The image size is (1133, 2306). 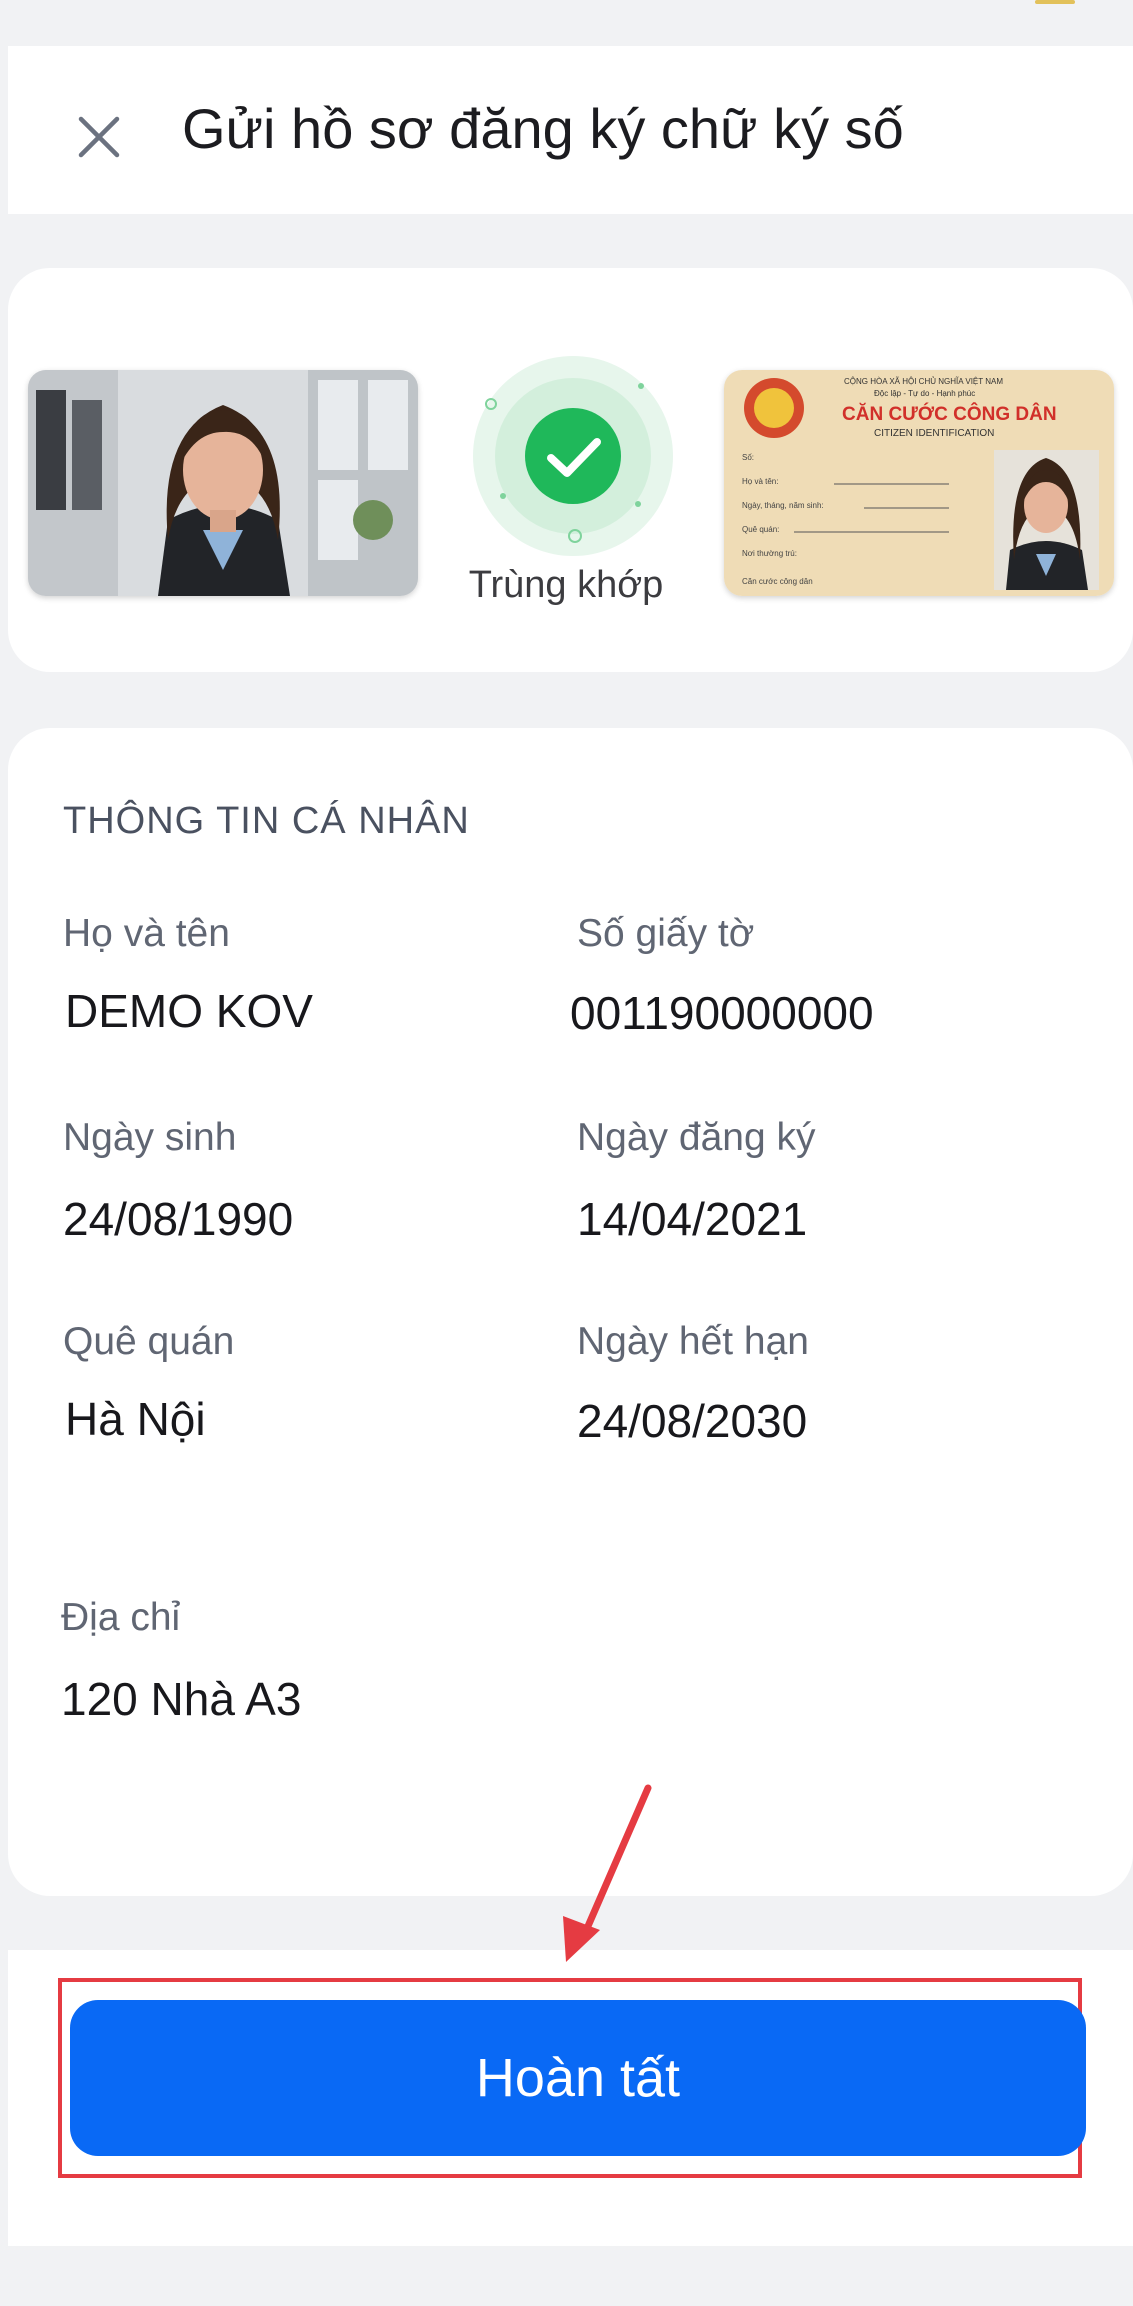 I want to click on doc-number-value: 001190000000, so click(x=722, y=1013).